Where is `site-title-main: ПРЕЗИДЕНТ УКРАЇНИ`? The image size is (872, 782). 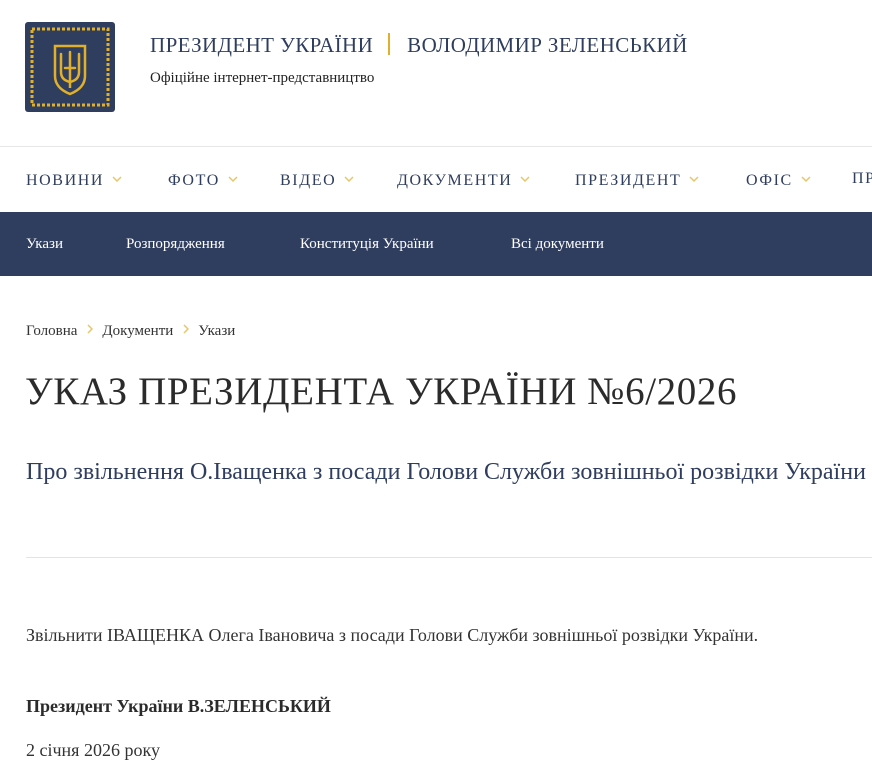 site-title-main: ПРЕЗИДЕНТ УКРАЇНИ is located at coordinates (261, 45).